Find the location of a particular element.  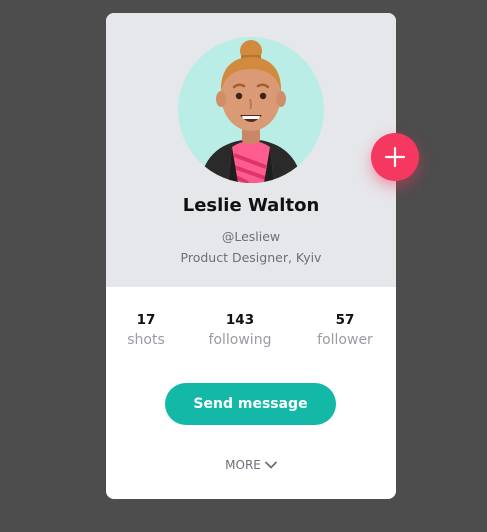

more-link: MORE is located at coordinates (251, 465).